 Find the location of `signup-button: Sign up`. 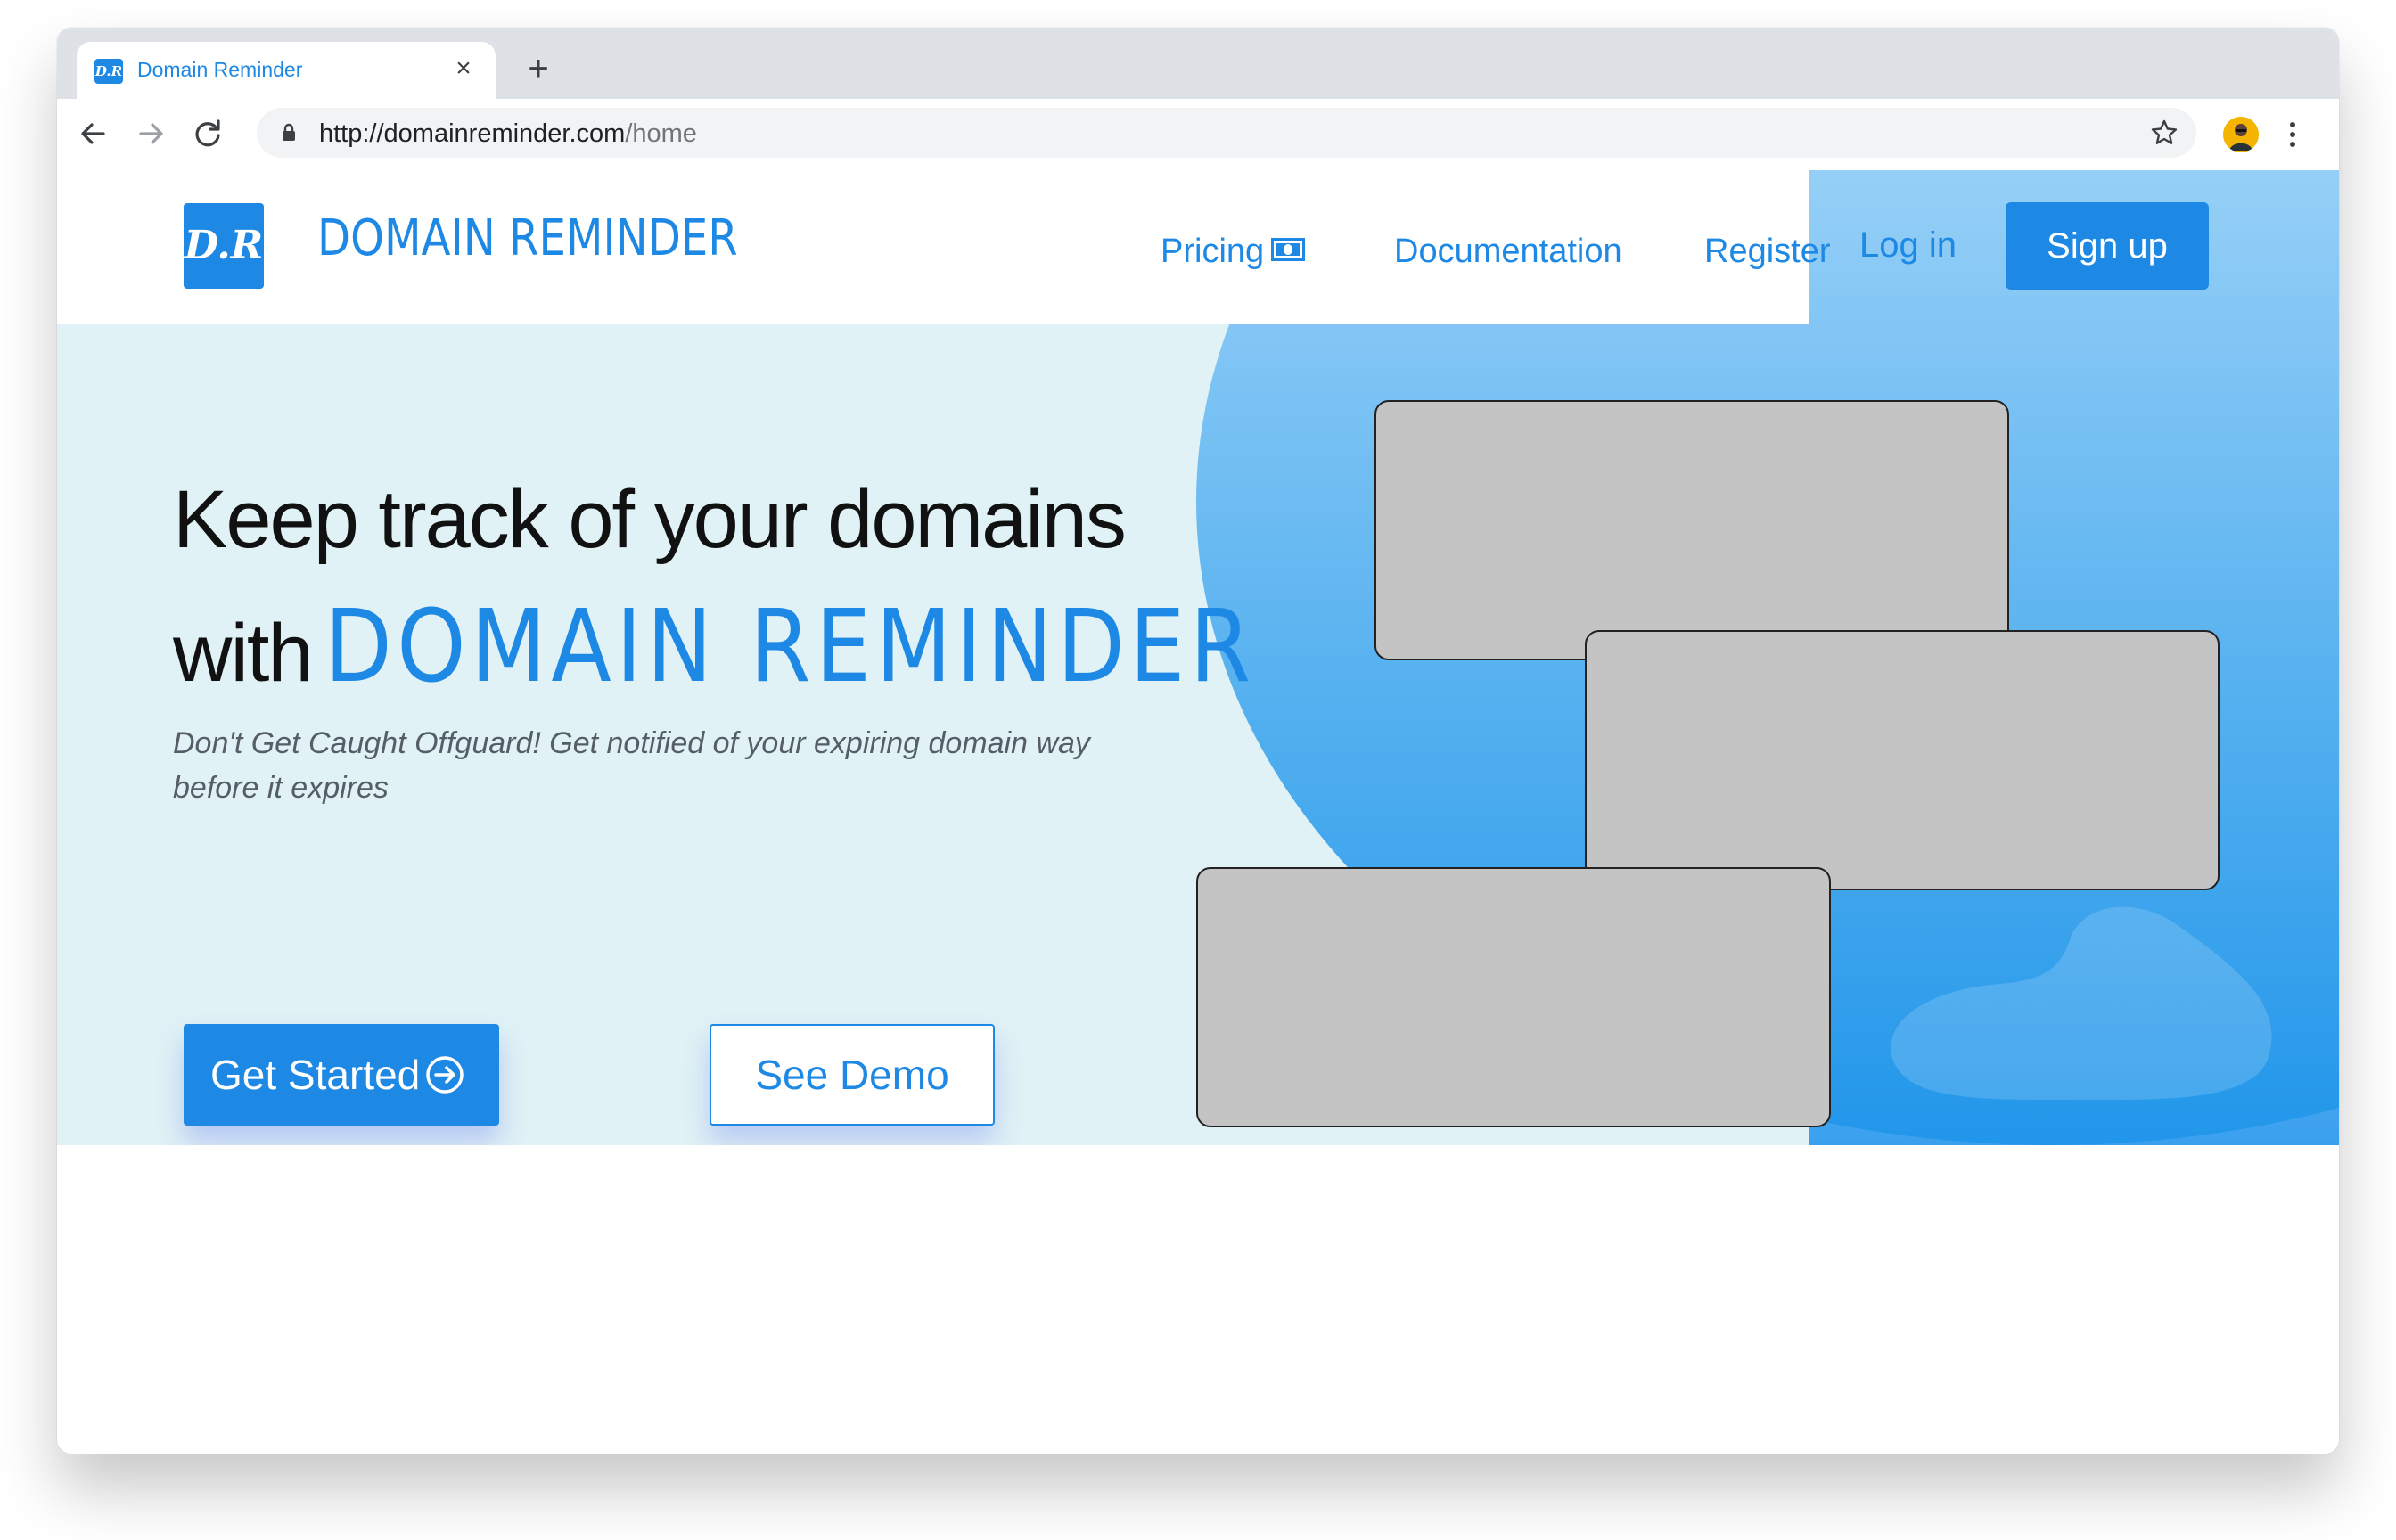

signup-button: Sign up is located at coordinates (2107, 246).